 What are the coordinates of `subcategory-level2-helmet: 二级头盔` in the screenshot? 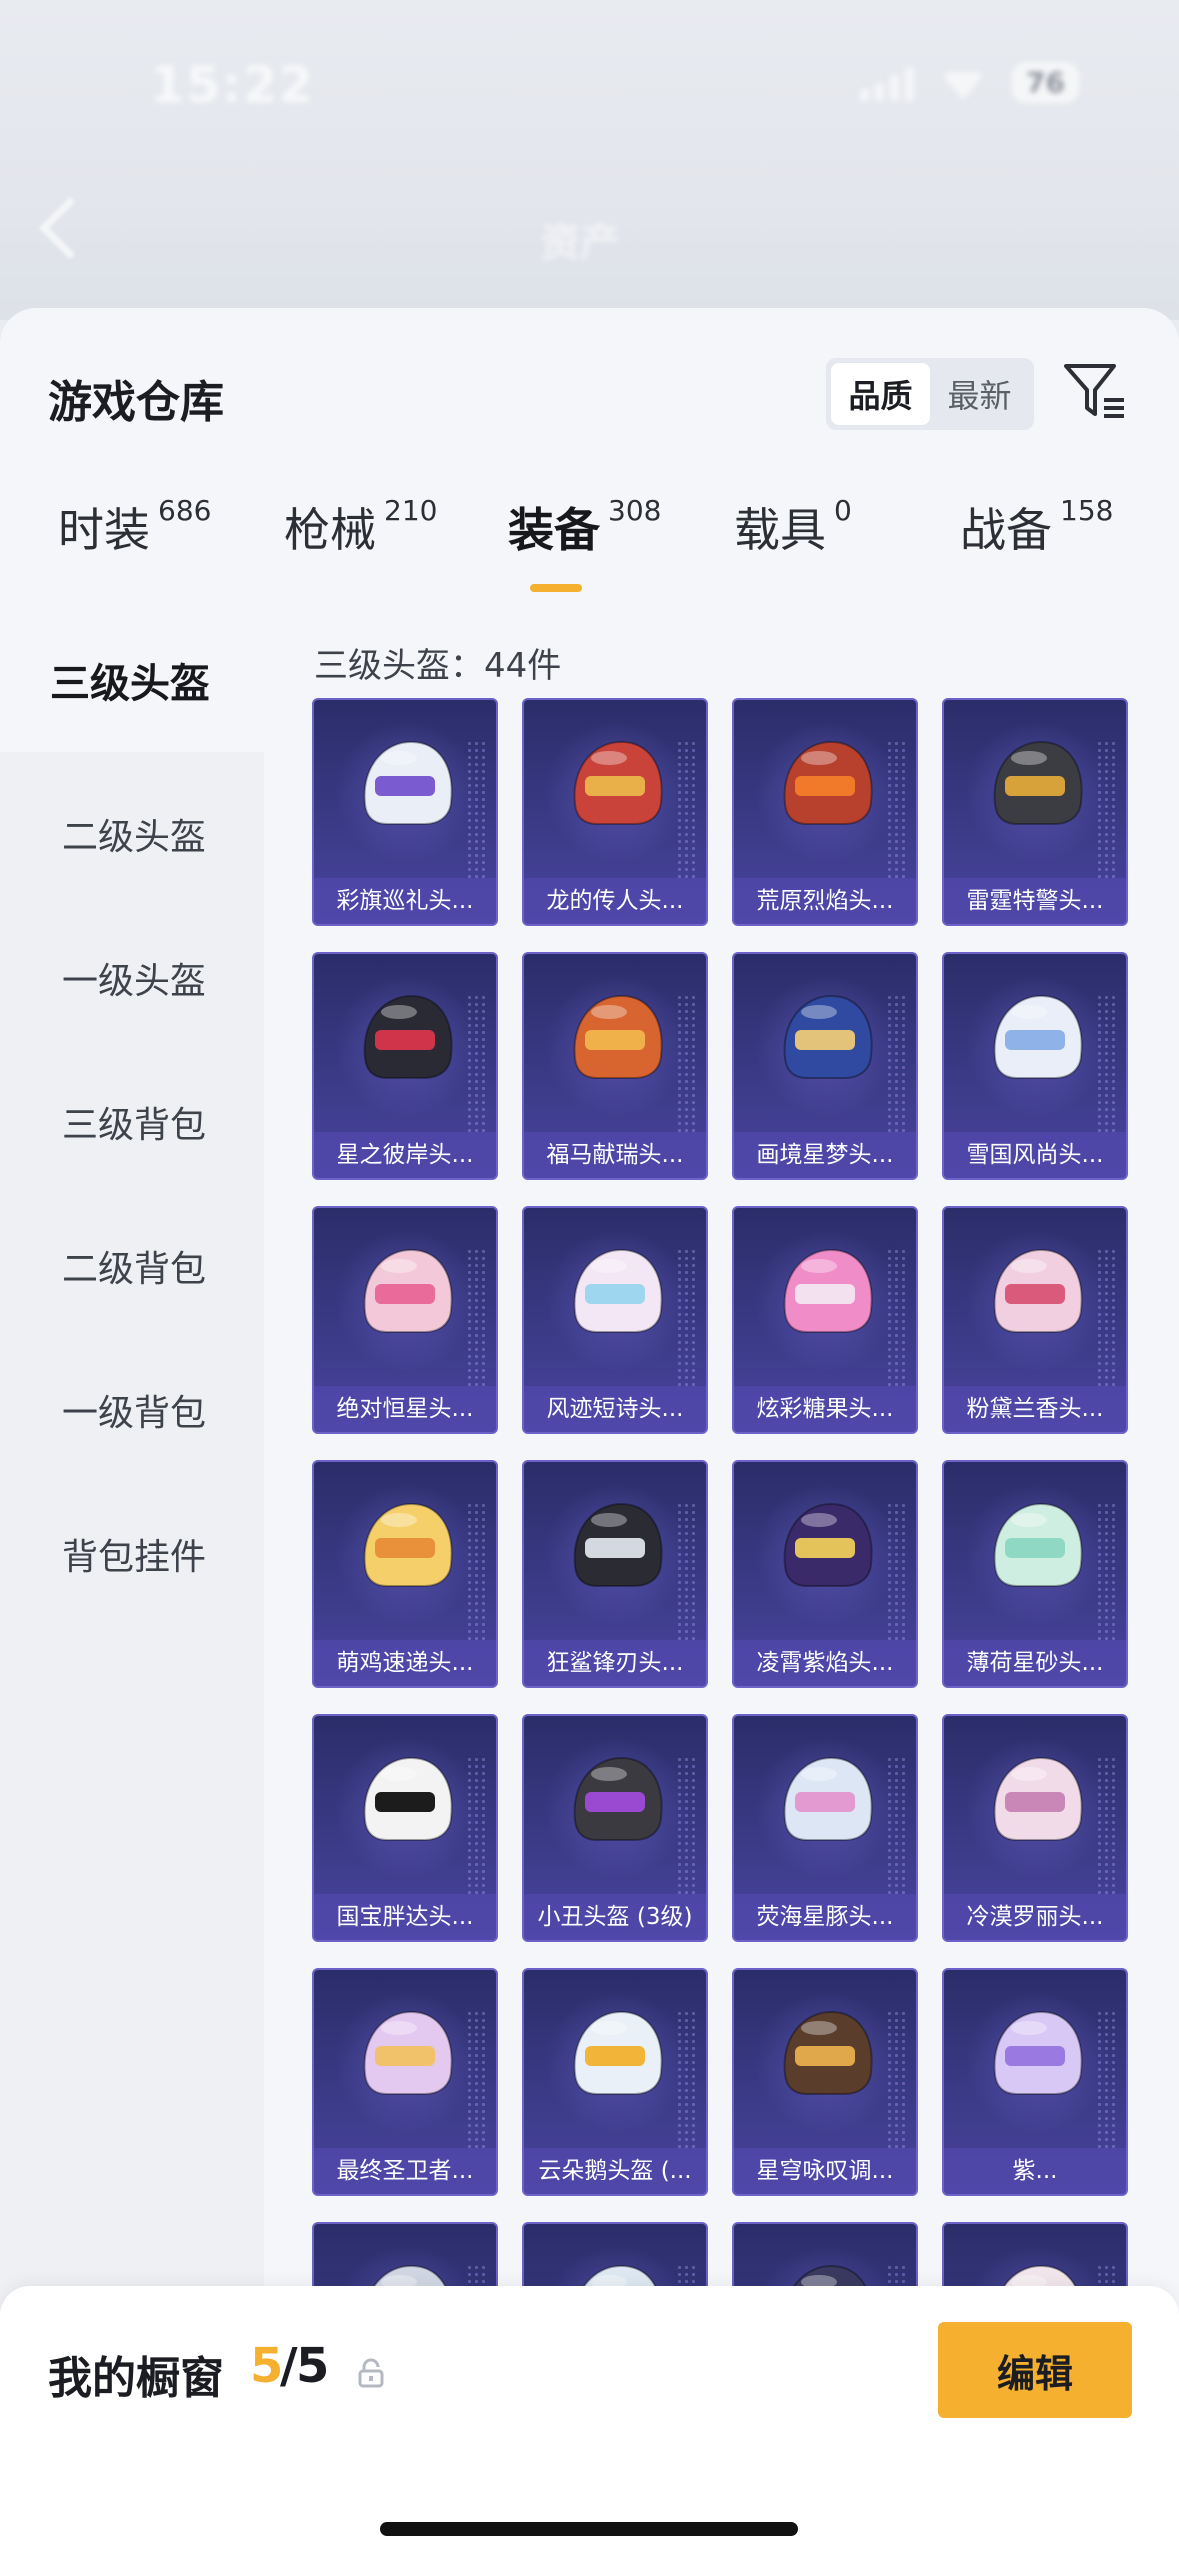 It's located at (132, 834).